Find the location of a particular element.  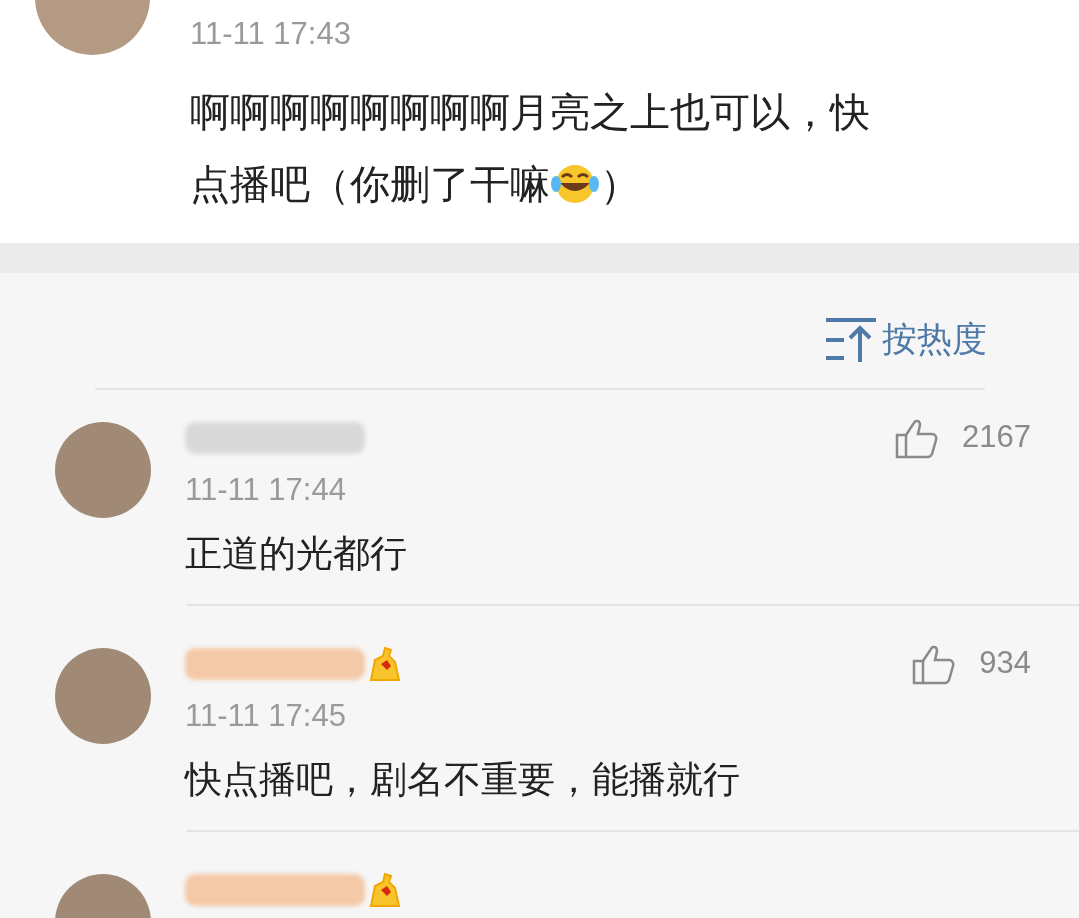

comment-time: 11-11 17:44 is located at coordinates (266, 489).